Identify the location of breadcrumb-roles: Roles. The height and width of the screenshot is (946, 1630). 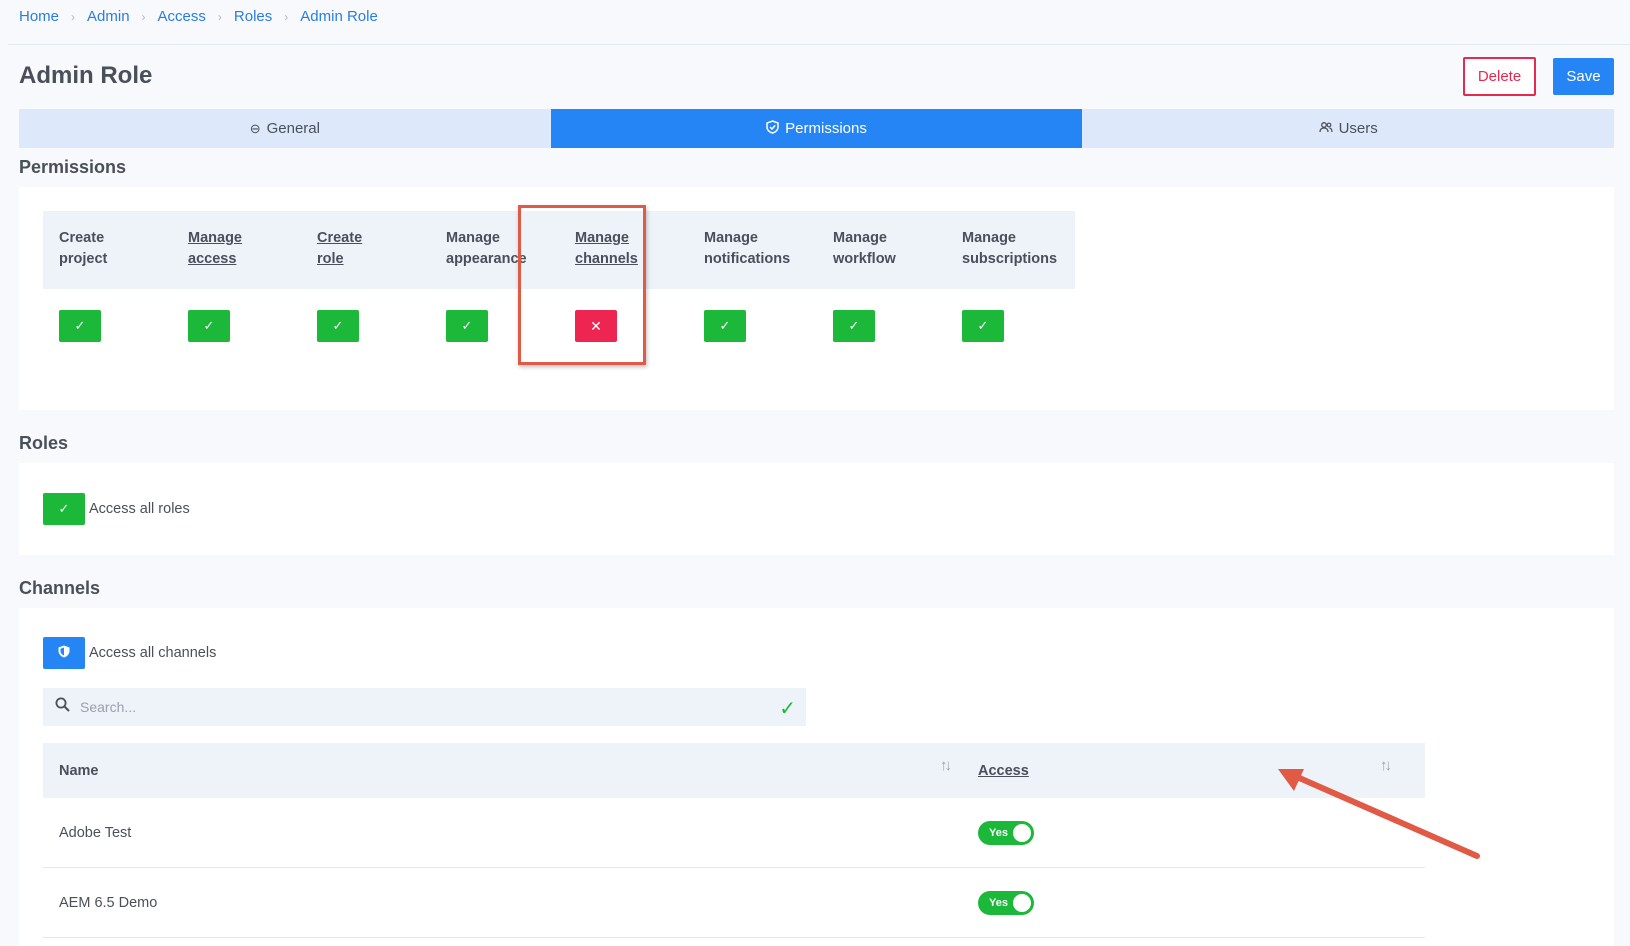
(253, 16).